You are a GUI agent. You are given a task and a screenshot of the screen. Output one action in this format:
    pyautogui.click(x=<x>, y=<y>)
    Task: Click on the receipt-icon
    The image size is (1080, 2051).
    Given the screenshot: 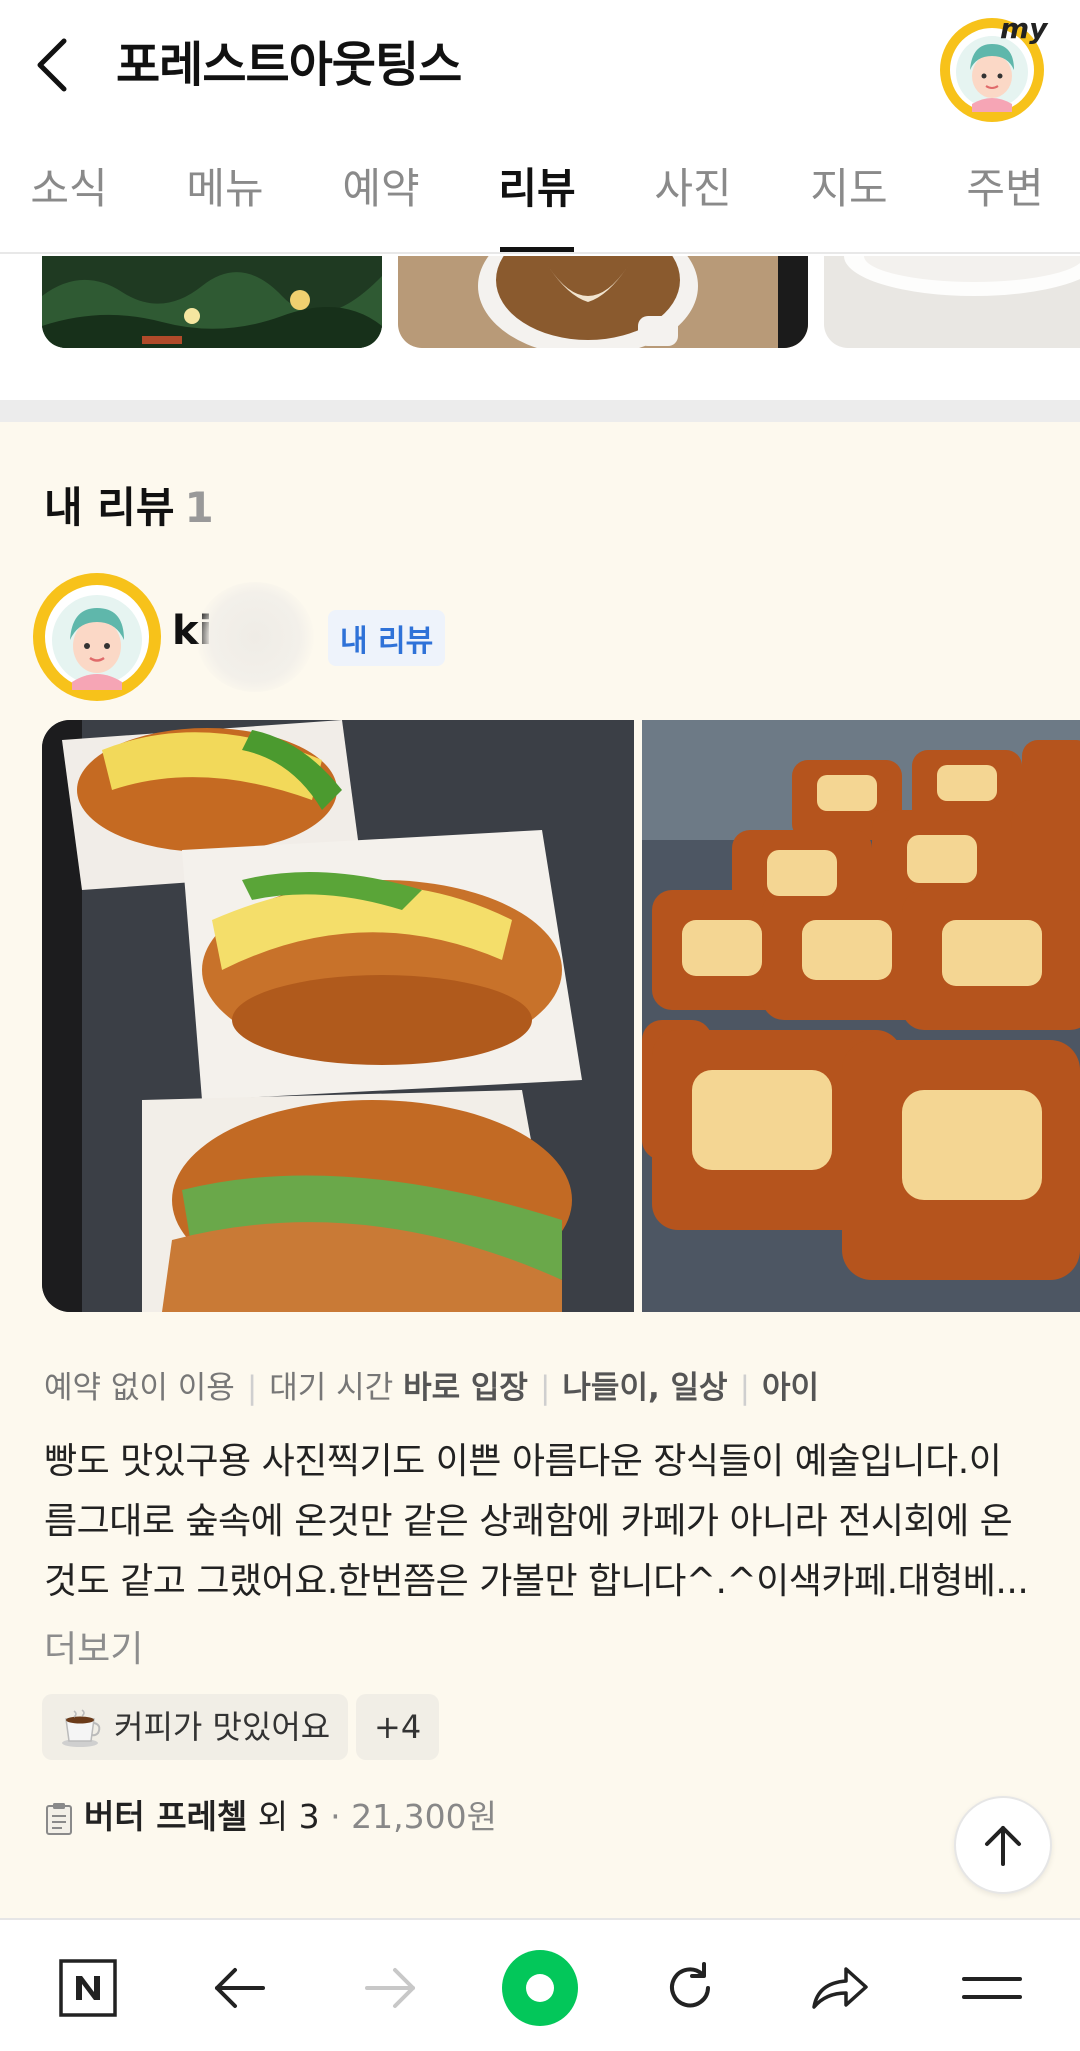 What is the action you would take?
    pyautogui.click(x=59, y=1818)
    